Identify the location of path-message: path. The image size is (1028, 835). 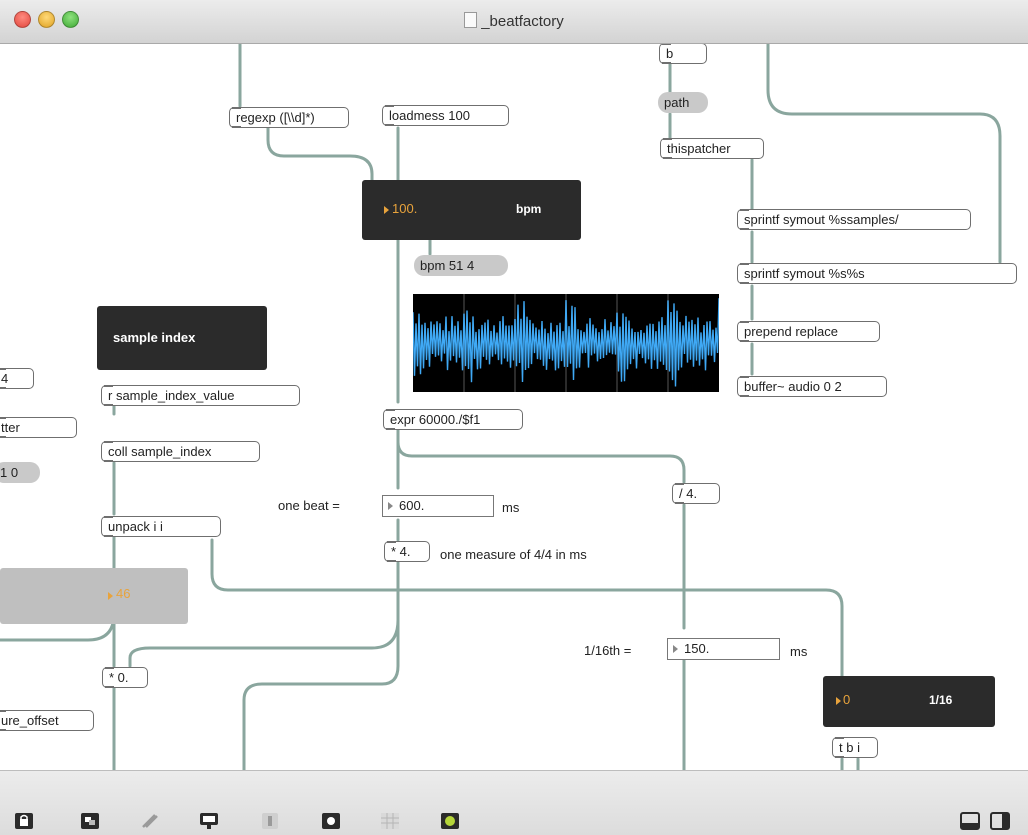
(683, 102).